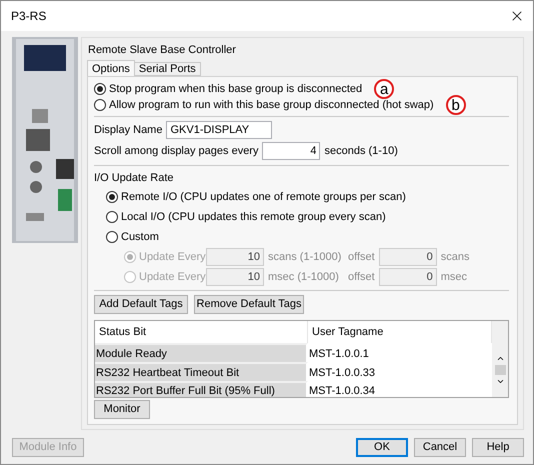 The width and height of the screenshot is (534, 465). I want to click on field-label: Display Name, so click(128, 130).